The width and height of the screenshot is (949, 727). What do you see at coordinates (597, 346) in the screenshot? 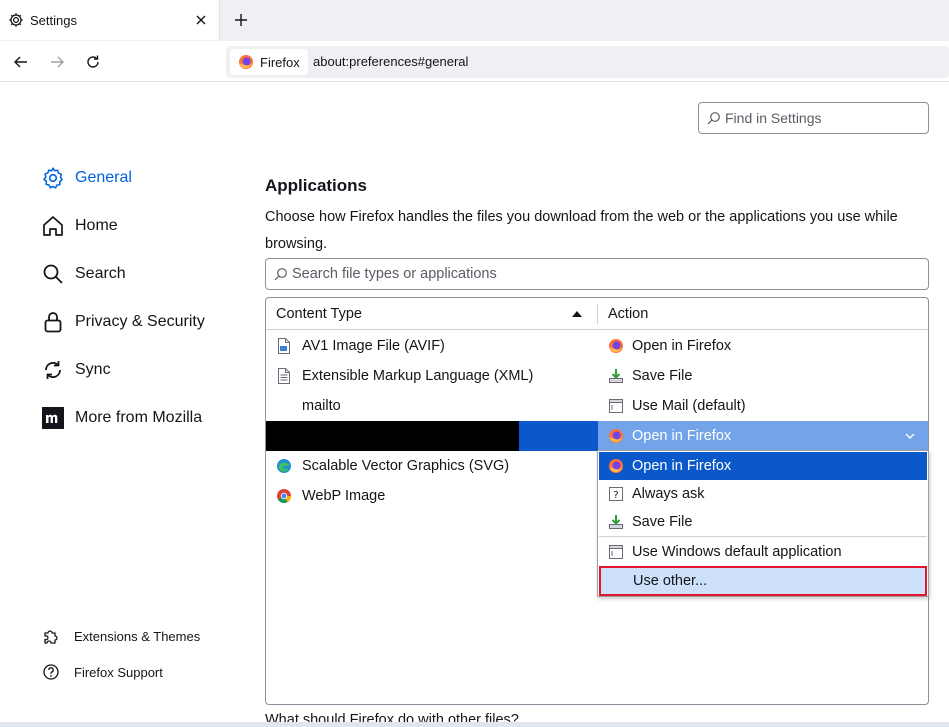
I see `table-row: AV1 Image File (AVIF) Open in Firefox` at bounding box center [597, 346].